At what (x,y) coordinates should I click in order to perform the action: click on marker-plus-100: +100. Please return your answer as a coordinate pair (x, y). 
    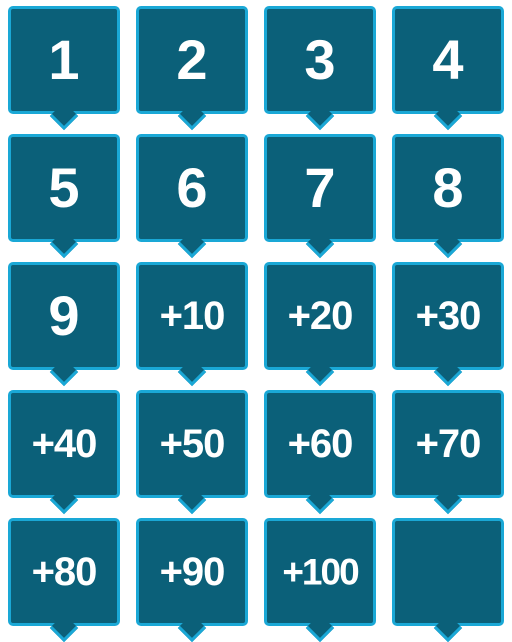
    Looking at the image, I should click on (320, 572).